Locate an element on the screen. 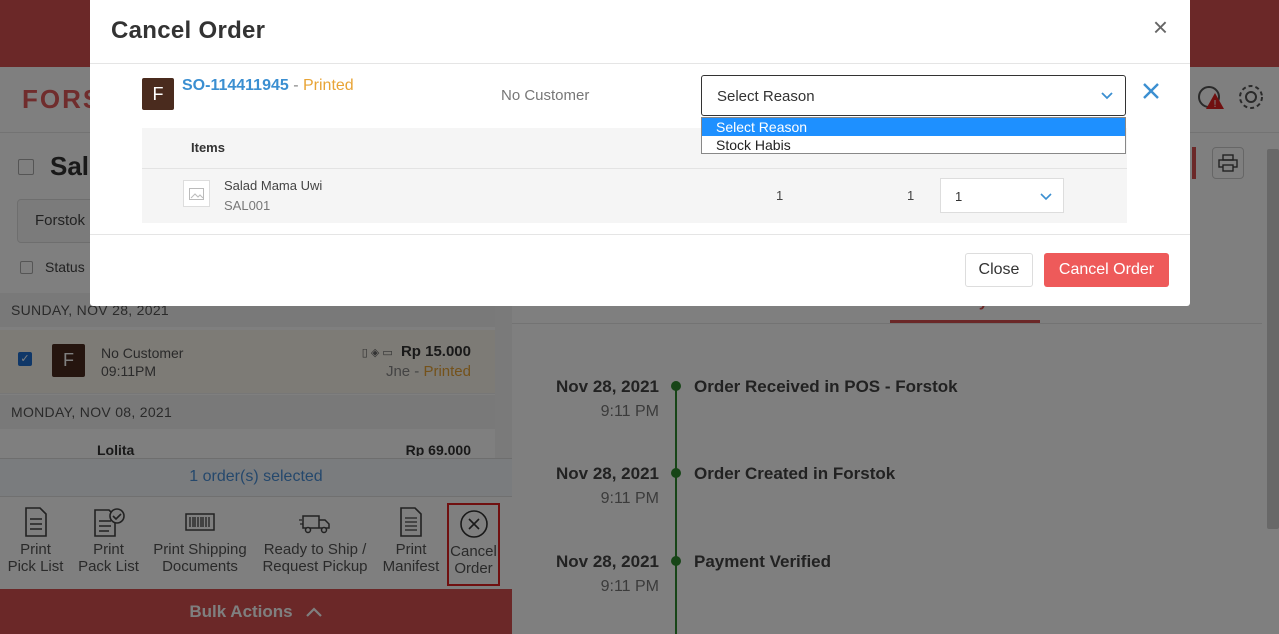 The height and width of the screenshot is (634, 1279). order-number-link: SO-114411945 is located at coordinates (235, 85).